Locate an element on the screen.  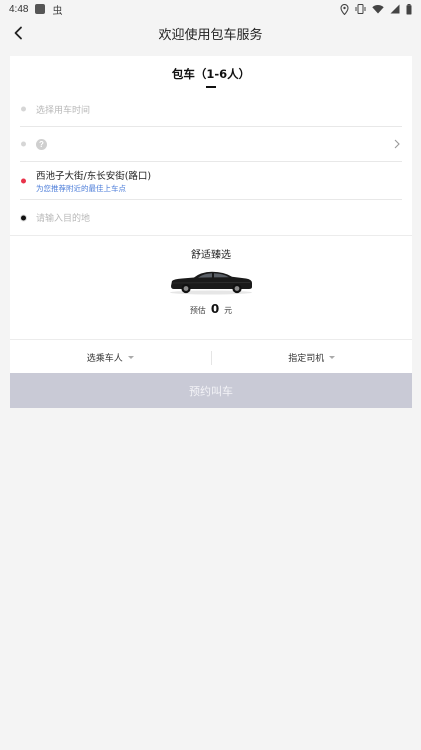
tab-charter: 包车（1-6人） is located at coordinates (211, 77).